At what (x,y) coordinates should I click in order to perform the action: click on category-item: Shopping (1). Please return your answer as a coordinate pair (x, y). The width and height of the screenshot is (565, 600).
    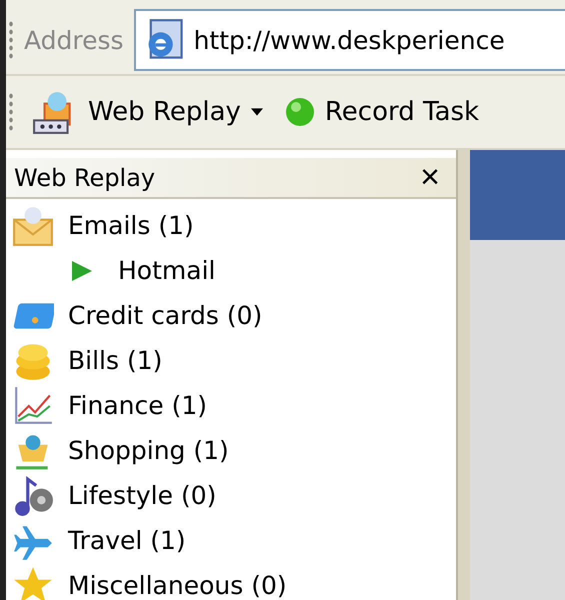
    Looking at the image, I should click on (231, 450).